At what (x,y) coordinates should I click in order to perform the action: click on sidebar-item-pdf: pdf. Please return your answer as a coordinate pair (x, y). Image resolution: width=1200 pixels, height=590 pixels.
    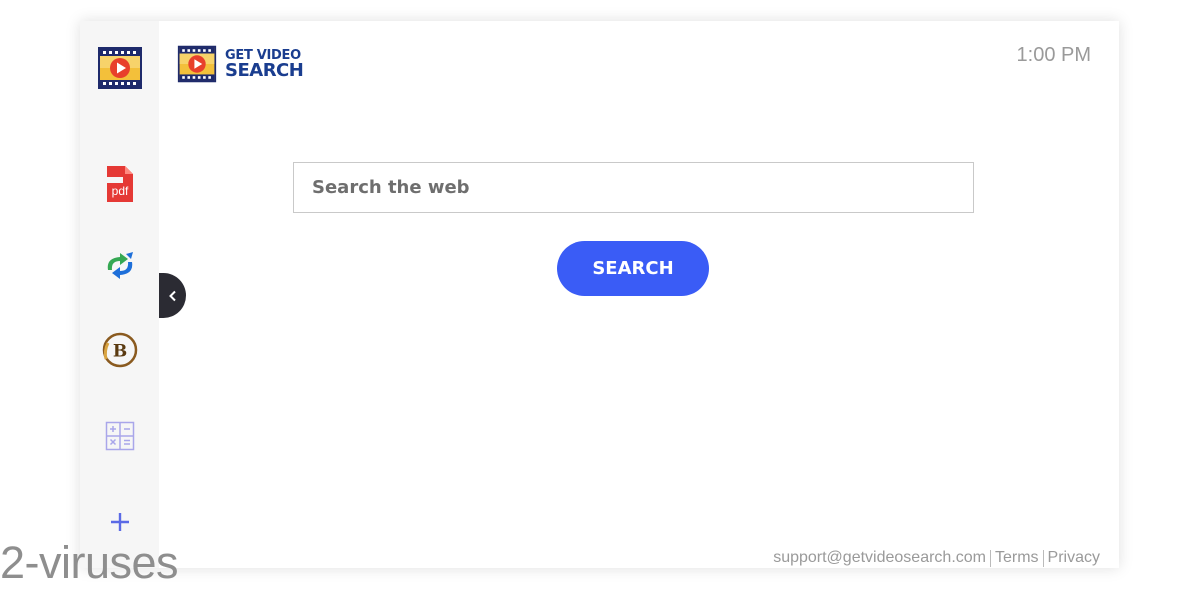
    Looking at the image, I should click on (120, 184).